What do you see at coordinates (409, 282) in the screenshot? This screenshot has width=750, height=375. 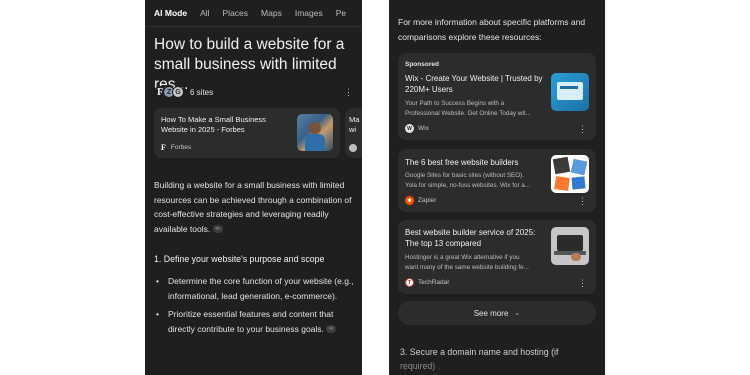 I see `techradar-icon: T` at bounding box center [409, 282].